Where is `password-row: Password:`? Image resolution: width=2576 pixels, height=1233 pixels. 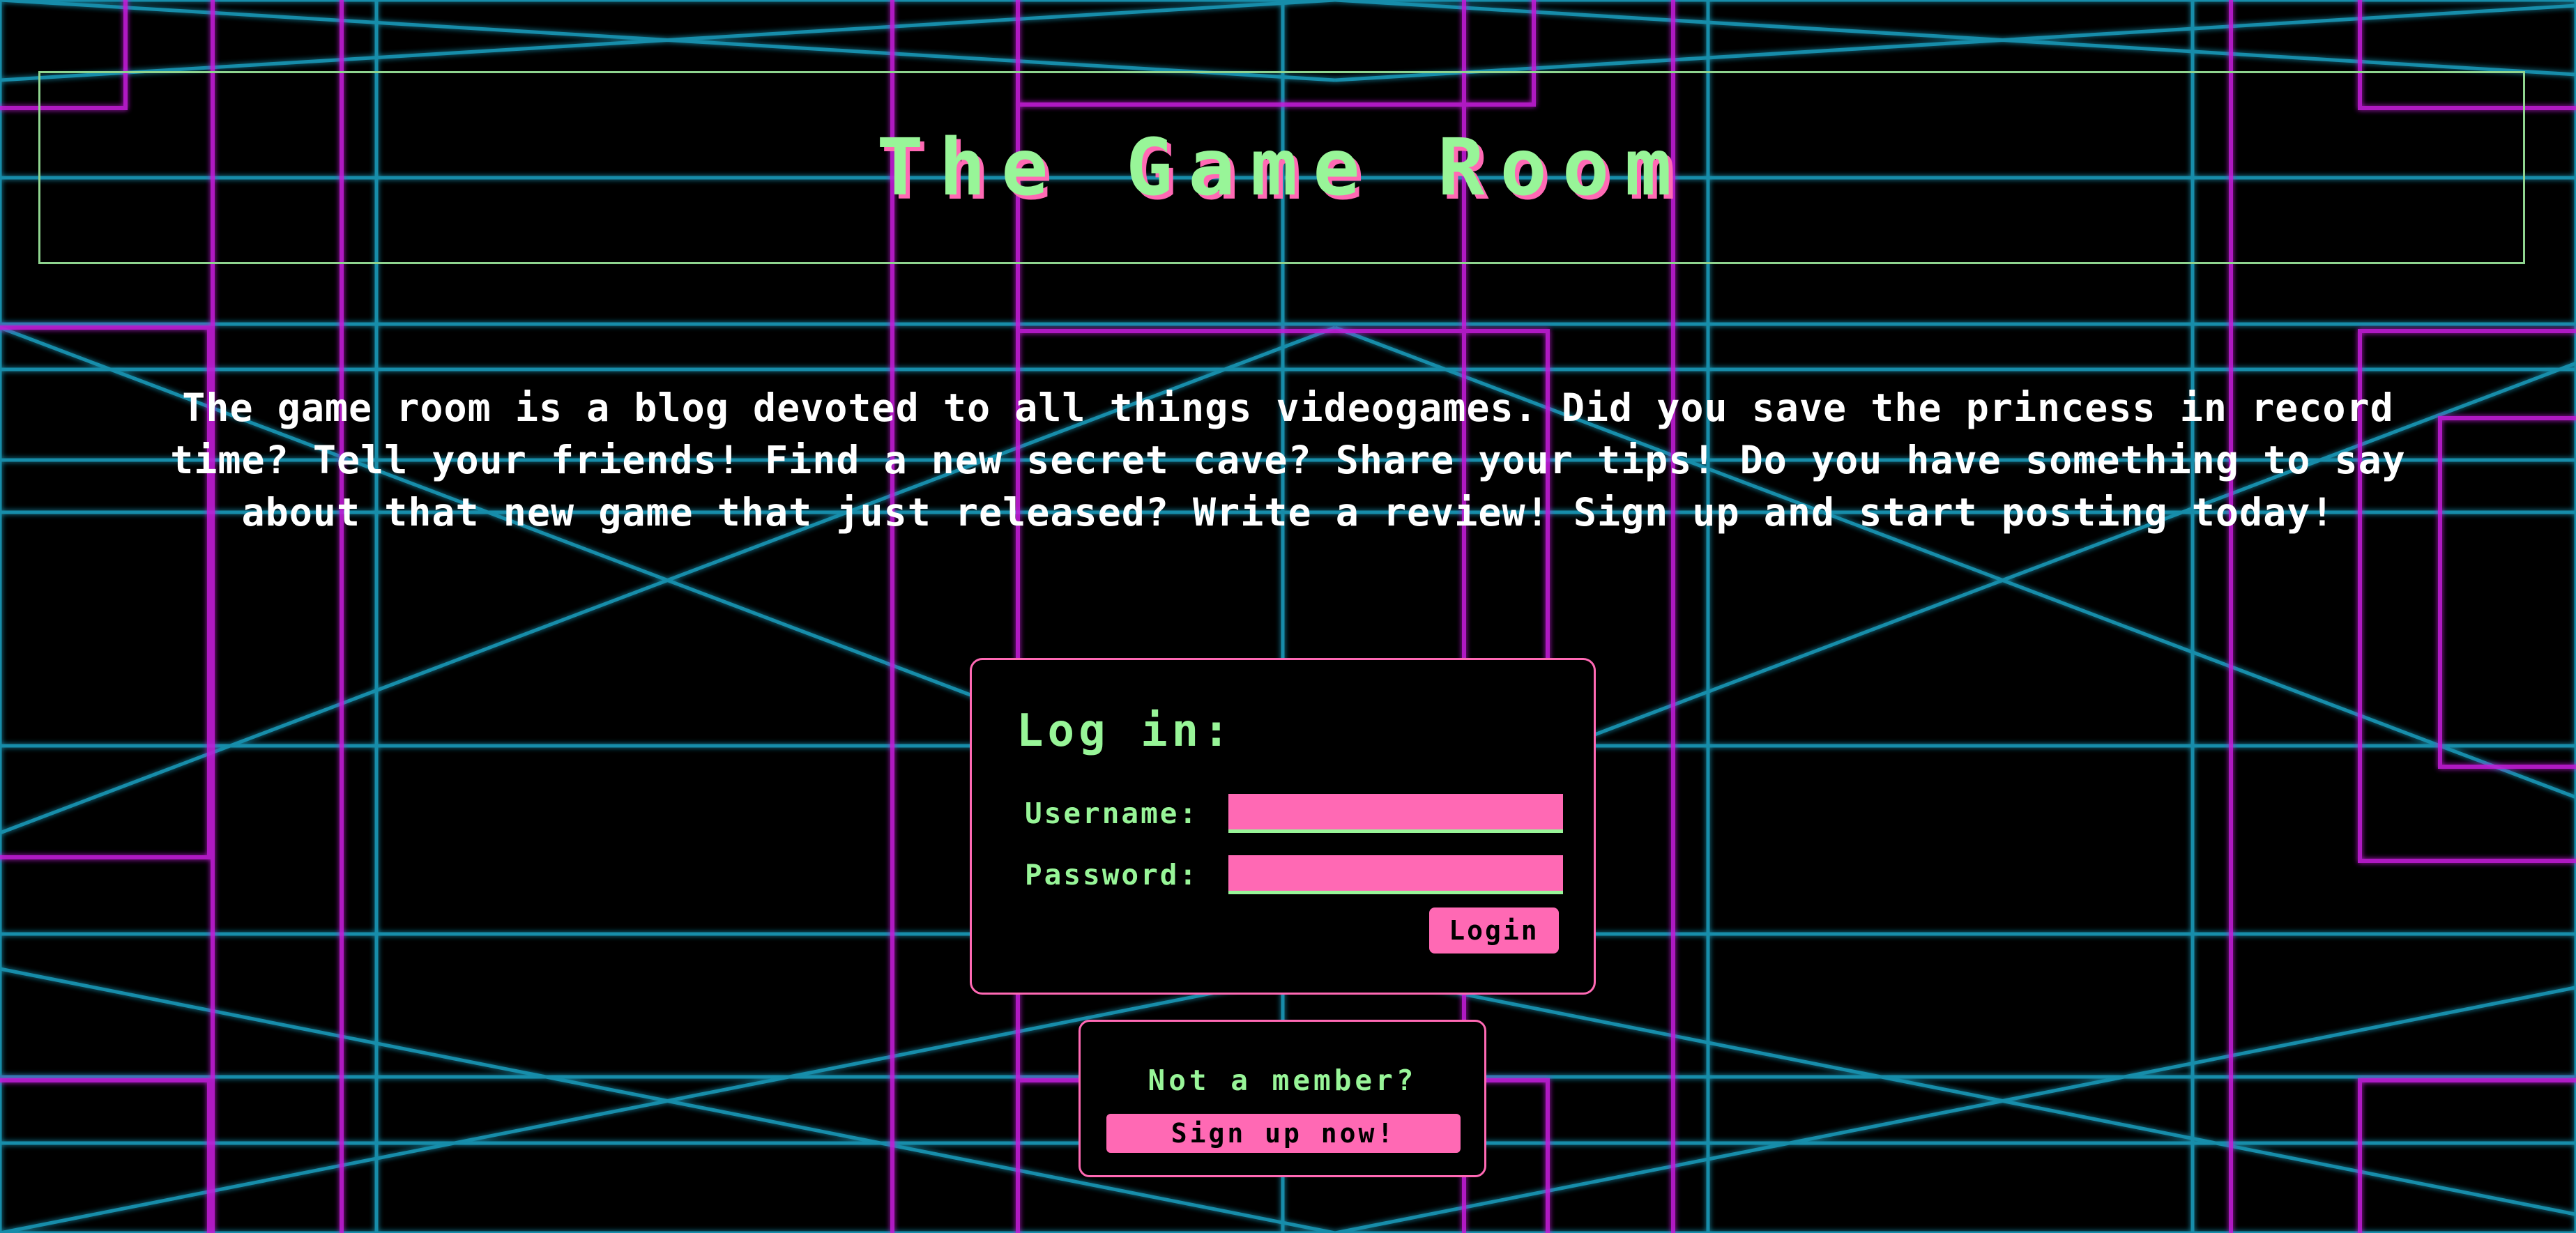 password-row: Password: is located at coordinates (1294, 874).